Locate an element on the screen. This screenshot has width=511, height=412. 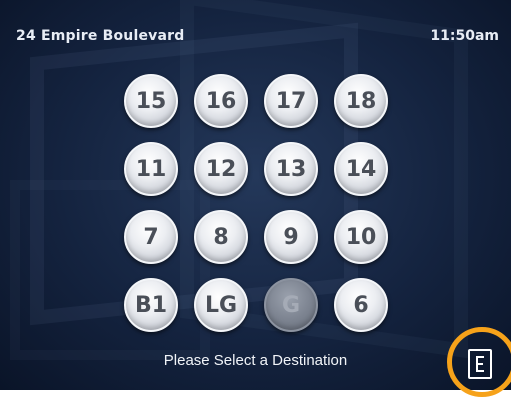
elevator-exit-icon is located at coordinates (480, 364).